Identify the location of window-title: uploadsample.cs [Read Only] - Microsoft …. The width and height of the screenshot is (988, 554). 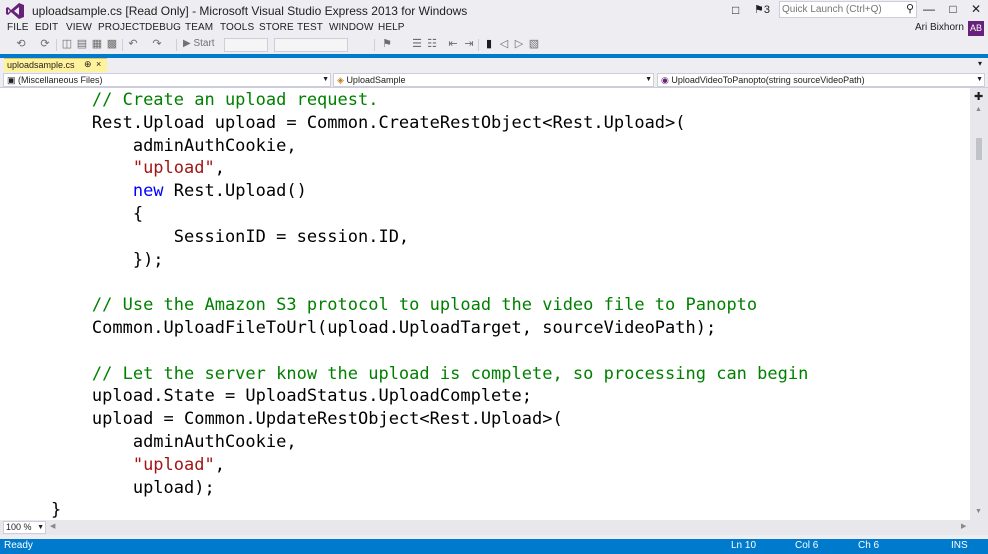
(250, 11).